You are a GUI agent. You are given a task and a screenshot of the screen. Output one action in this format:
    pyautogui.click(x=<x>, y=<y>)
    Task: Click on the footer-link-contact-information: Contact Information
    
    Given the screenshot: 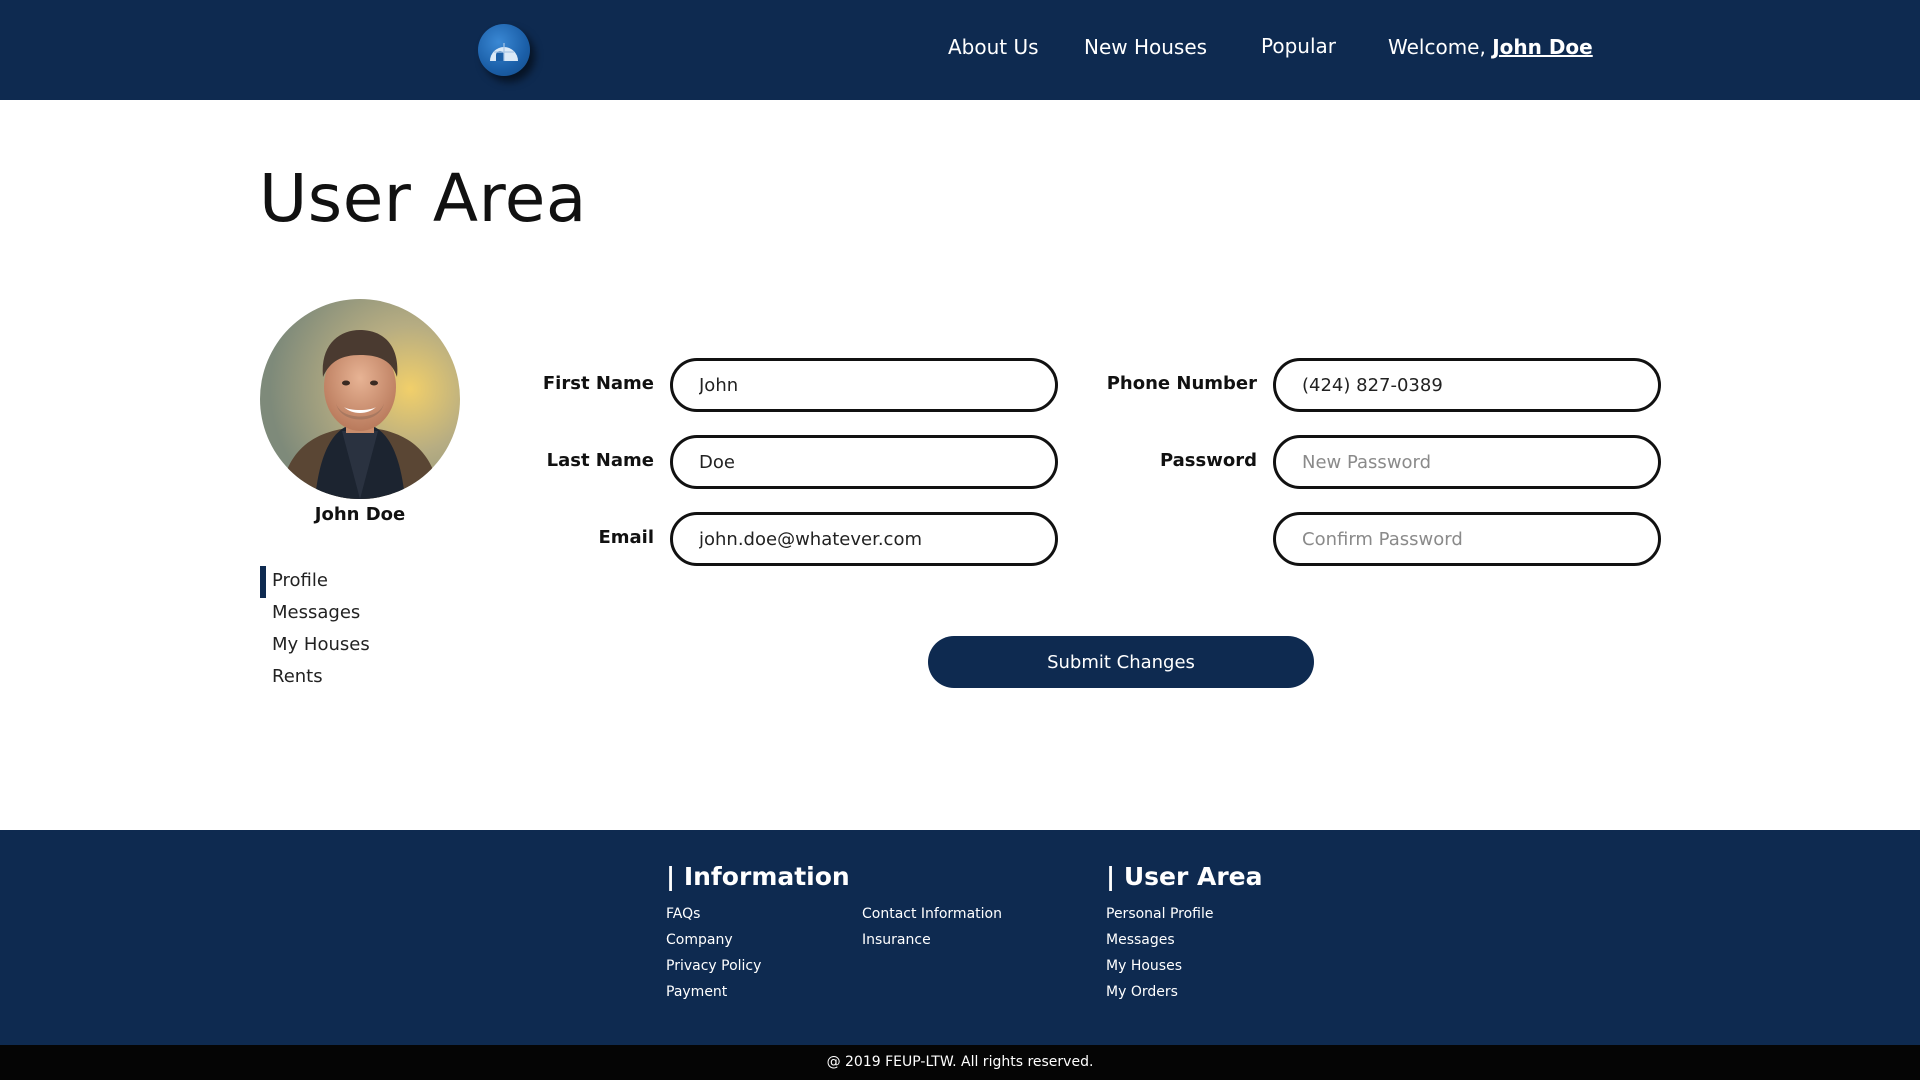 What is the action you would take?
    pyautogui.click(x=932, y=914)
    